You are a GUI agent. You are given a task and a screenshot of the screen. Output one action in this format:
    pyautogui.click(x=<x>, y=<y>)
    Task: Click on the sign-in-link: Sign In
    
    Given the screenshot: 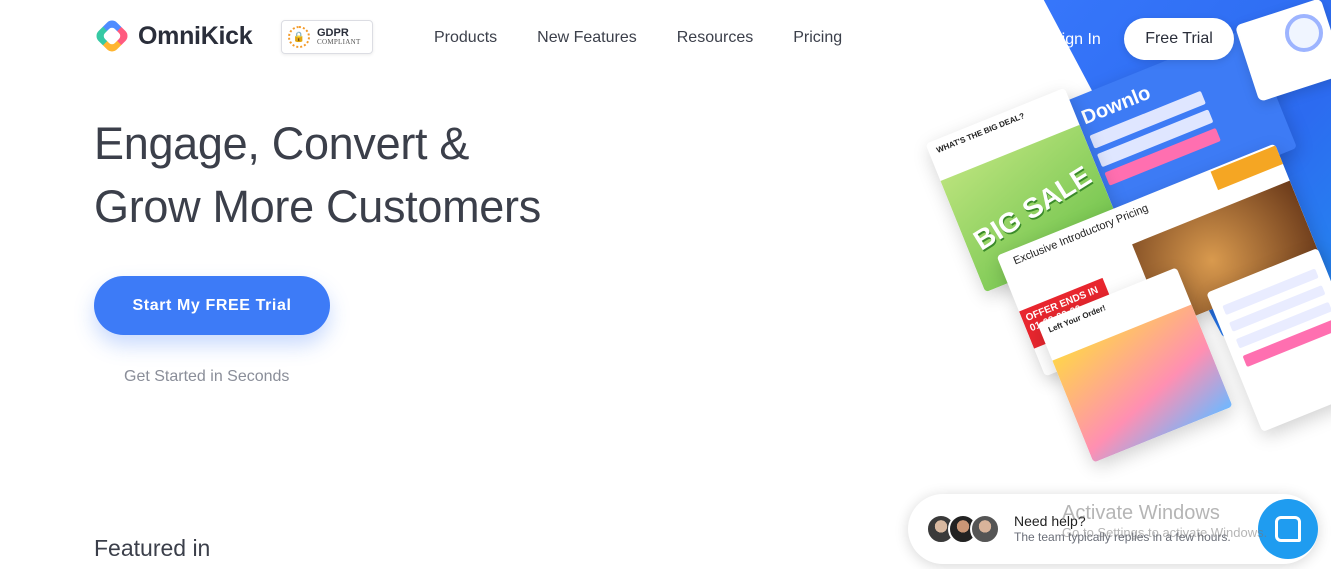 What is the action you would take?
    pyautogui.click(x=1076, y=40)
    